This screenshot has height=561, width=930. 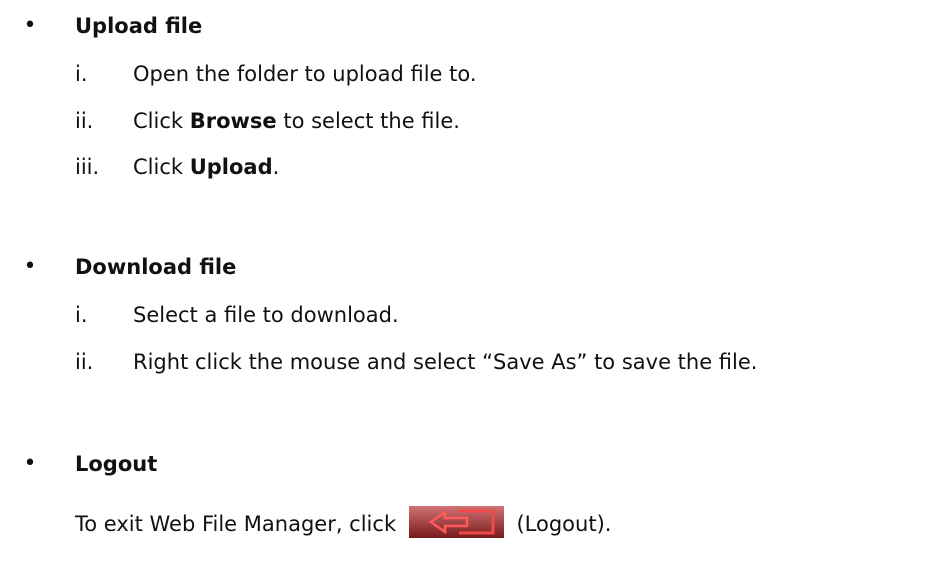 I want to click on list-item: iii. Click Upload., so click(x=465, y=167).